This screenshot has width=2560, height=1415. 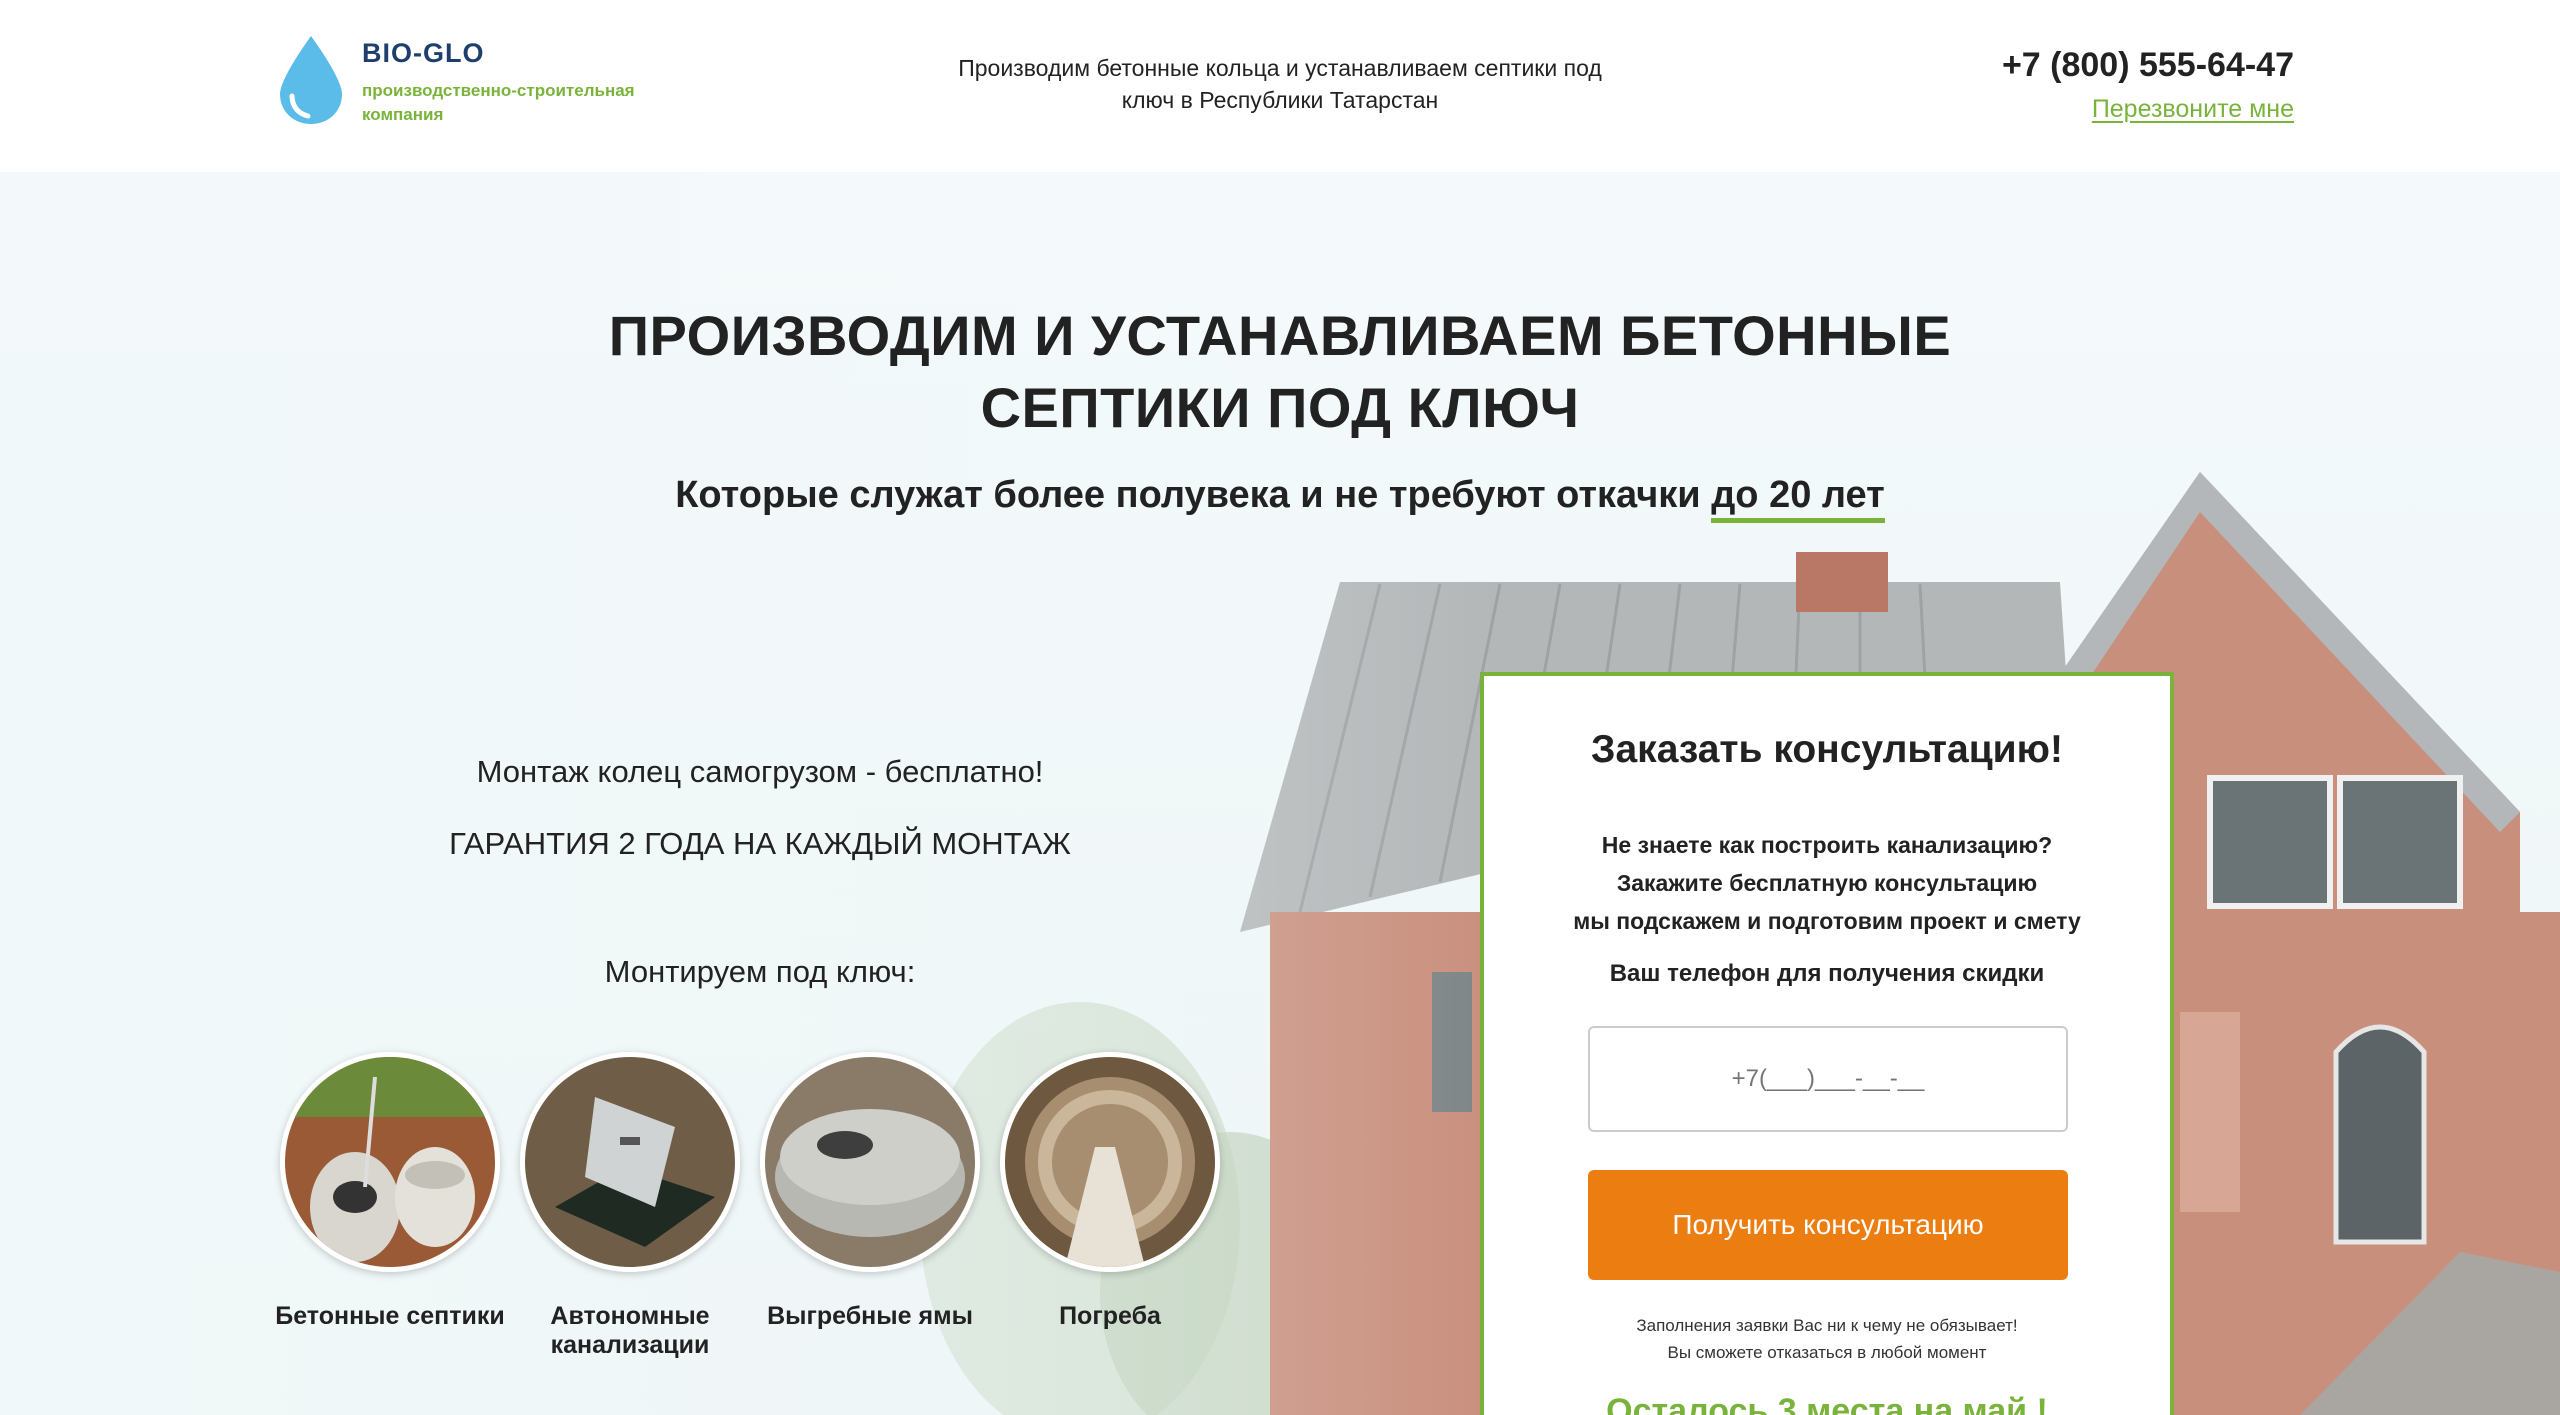 I want to click on logo-subtitle: производственно-строительная компания, so click(x=498, y=102).